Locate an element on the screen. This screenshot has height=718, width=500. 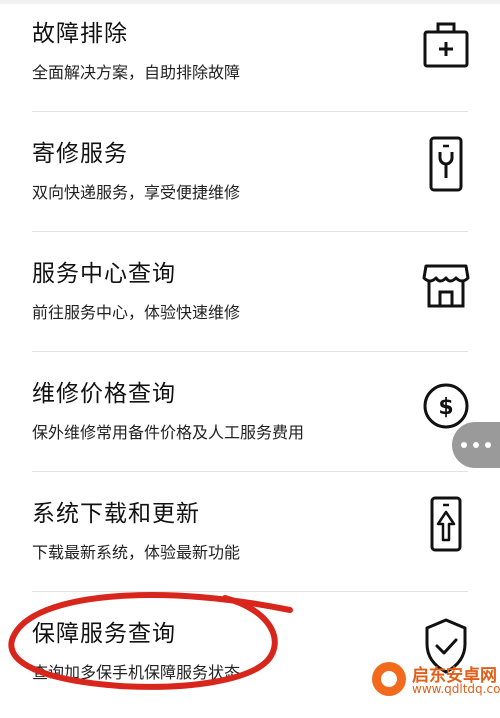
item-title: 保障服务查询 is located at coordinates (104, 634).